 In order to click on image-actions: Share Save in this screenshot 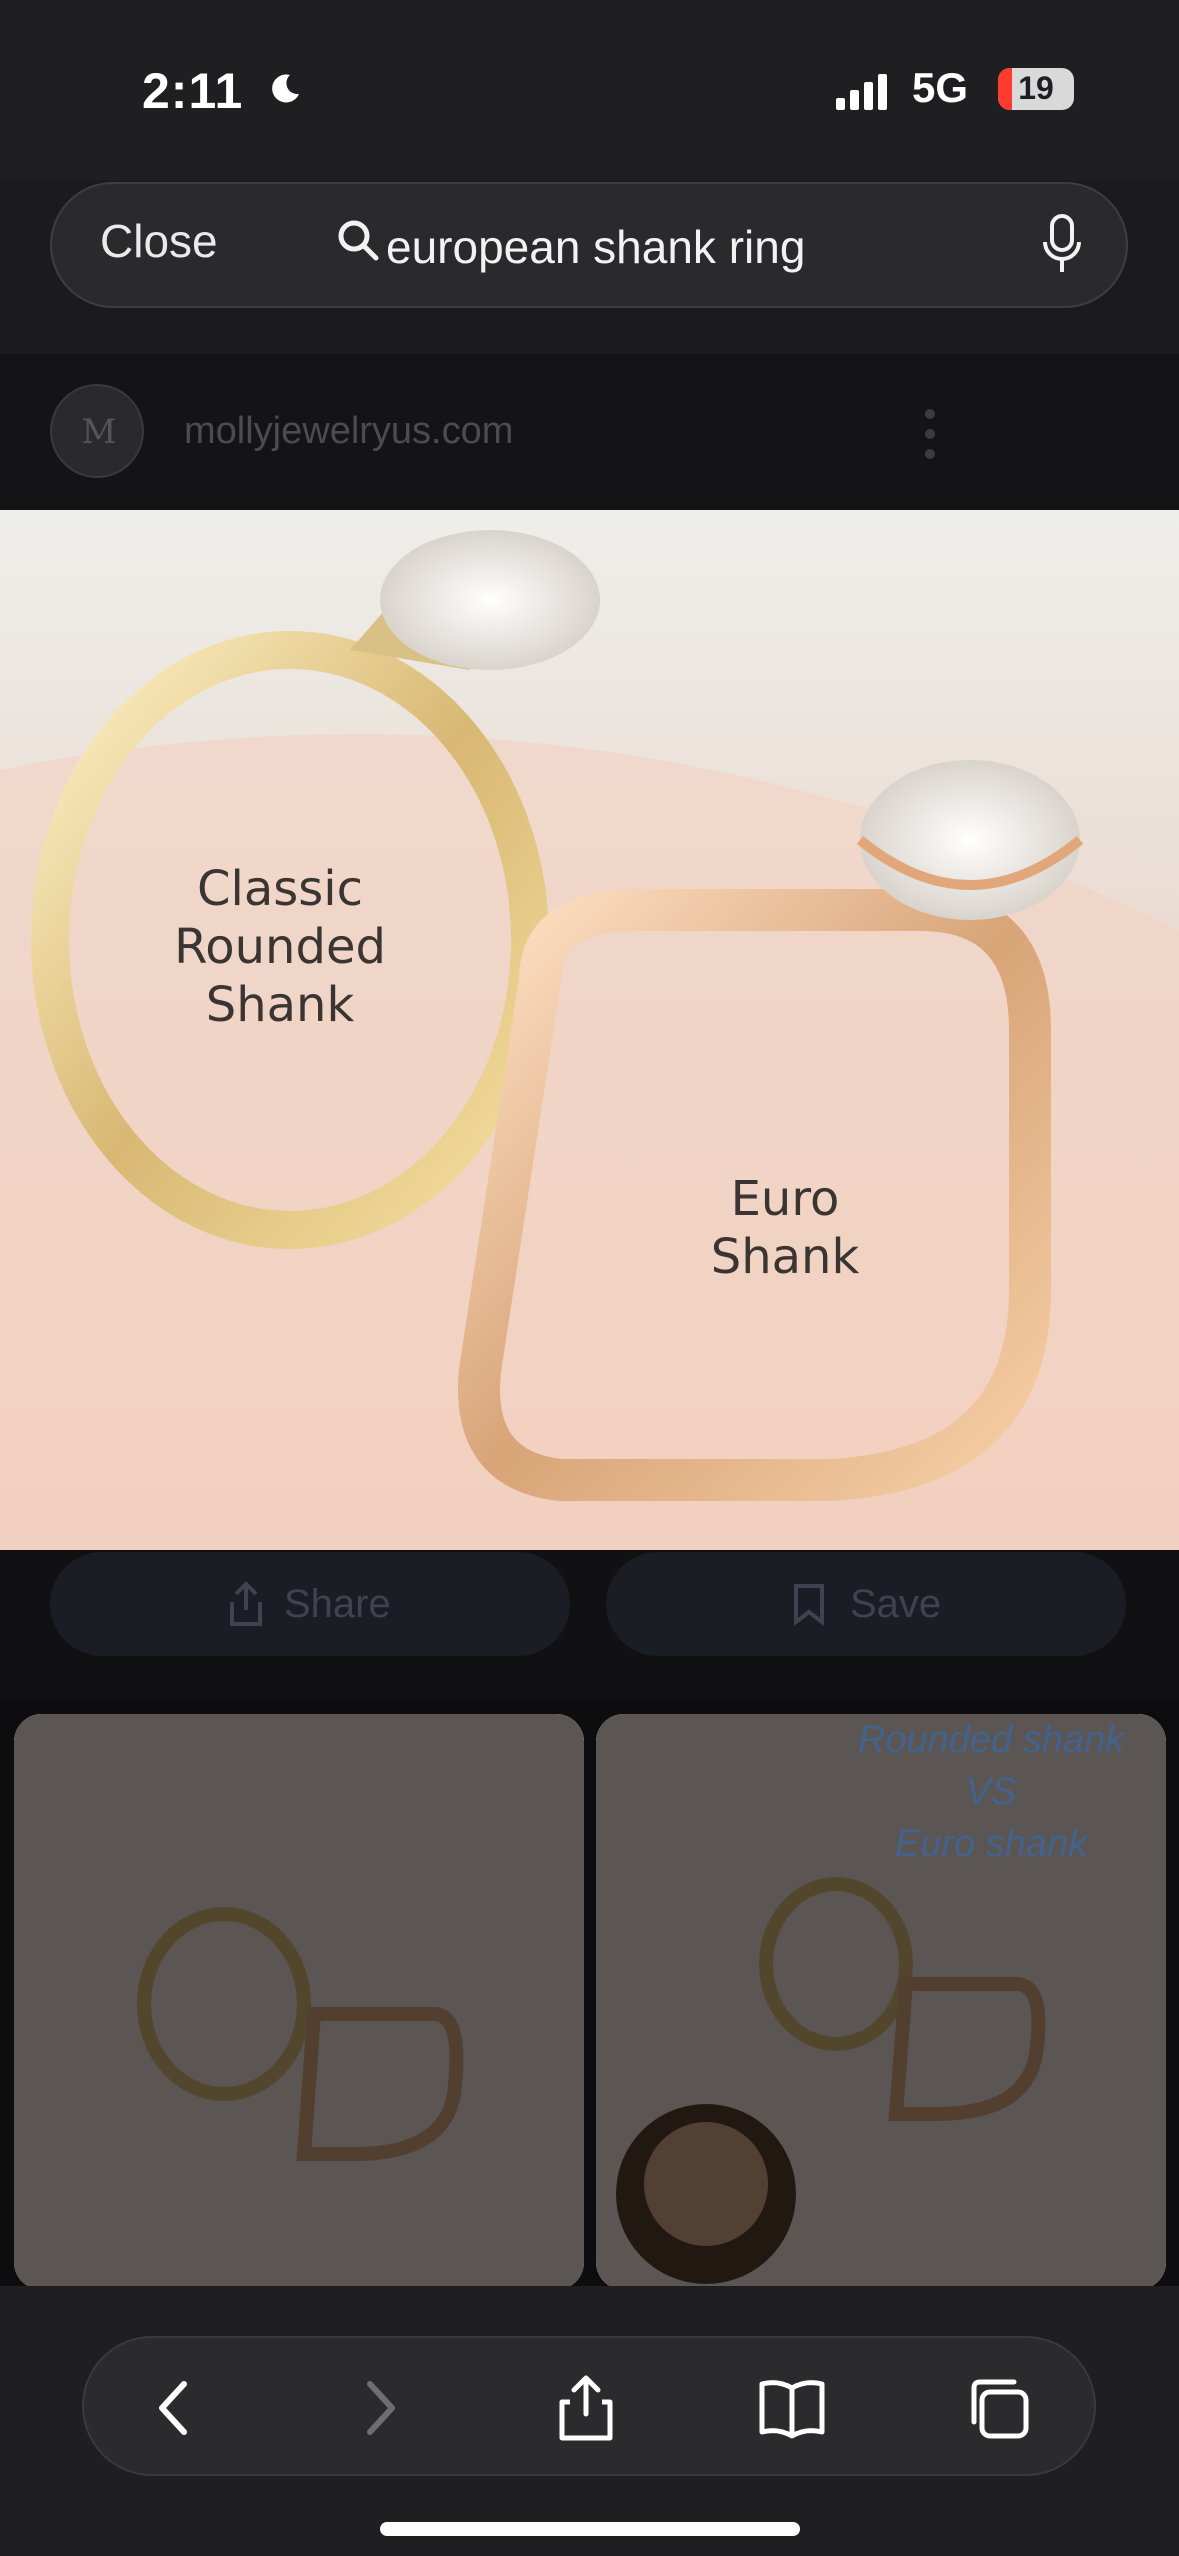, I will do `click(589, 1625)`.